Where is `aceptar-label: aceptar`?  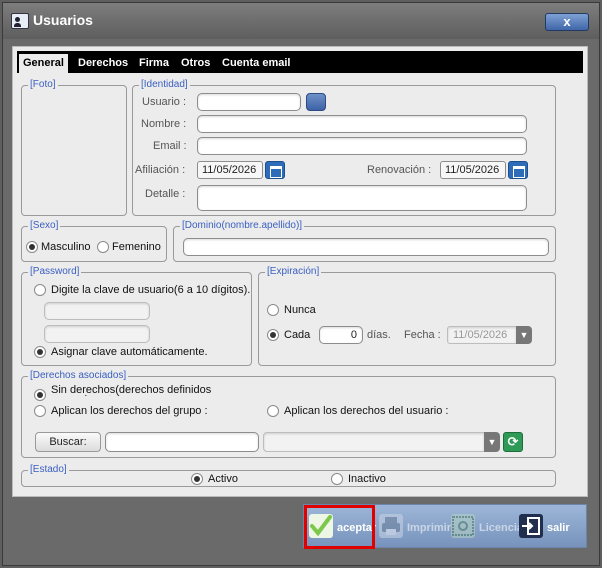
aceptar-label: aceptar is located at coordinates (357, 528).